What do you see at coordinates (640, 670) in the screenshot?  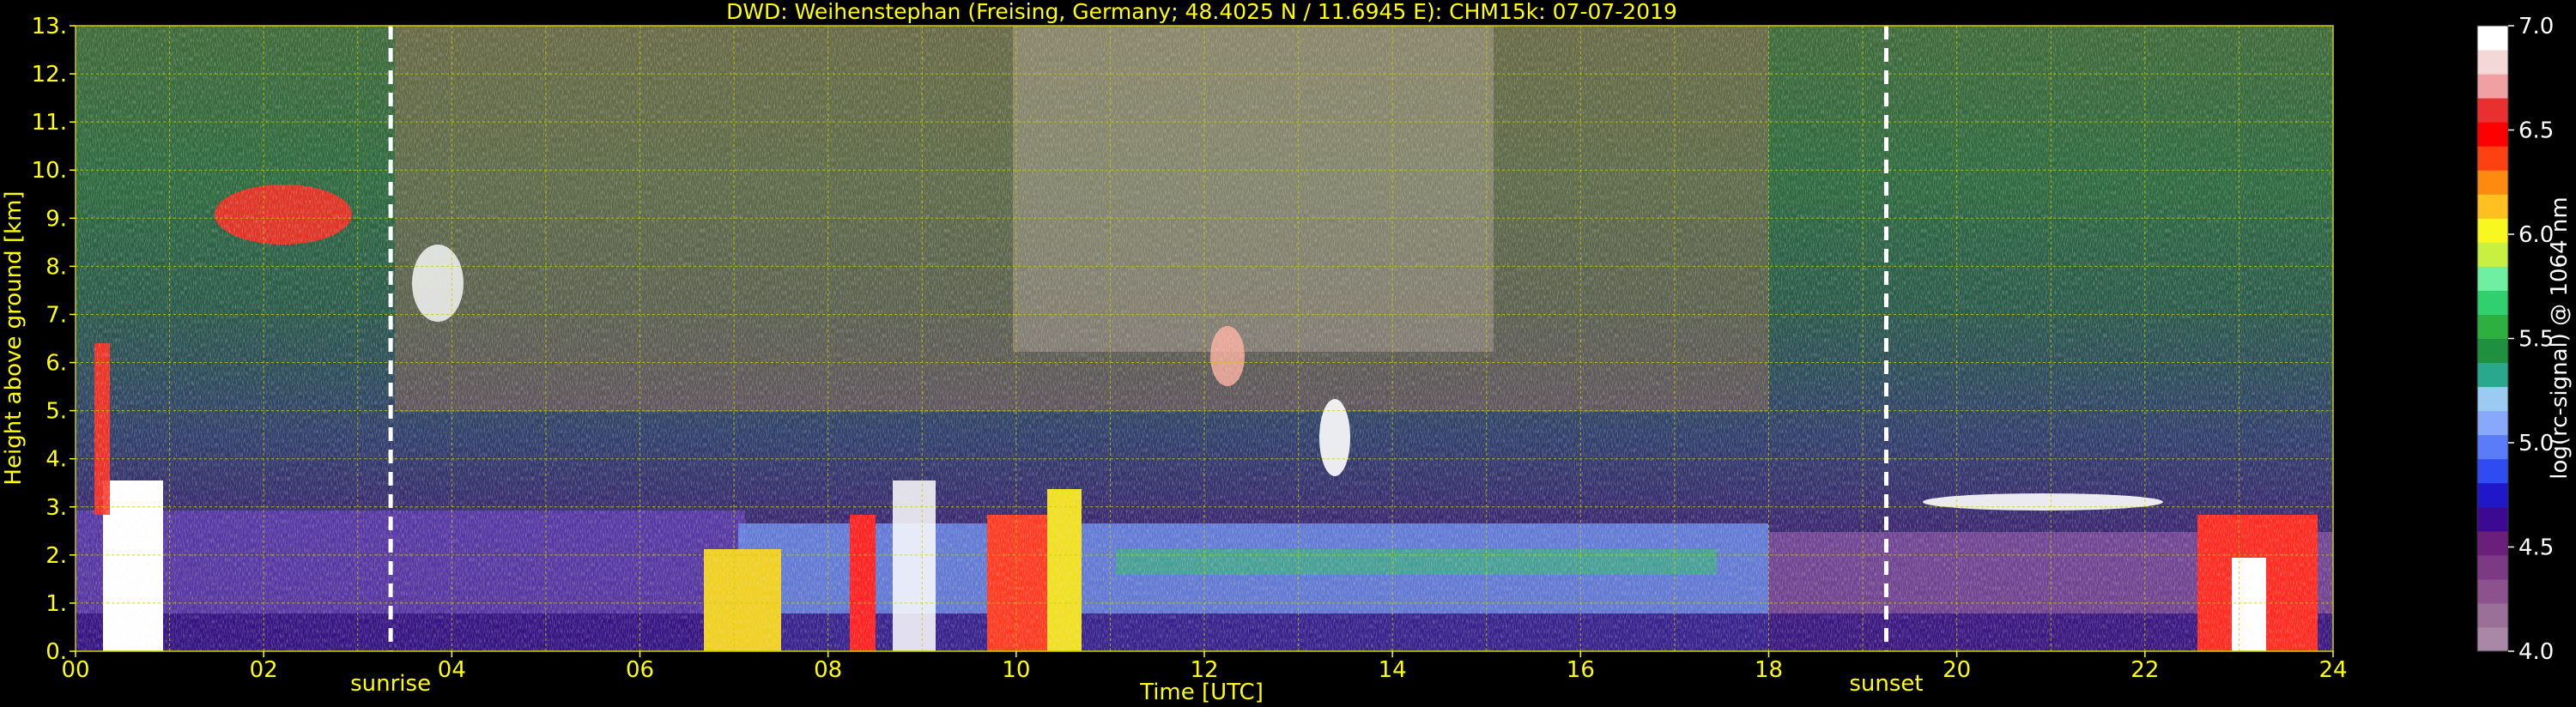 I see `x-tick-label: 06` at bounding box center [640, 670].